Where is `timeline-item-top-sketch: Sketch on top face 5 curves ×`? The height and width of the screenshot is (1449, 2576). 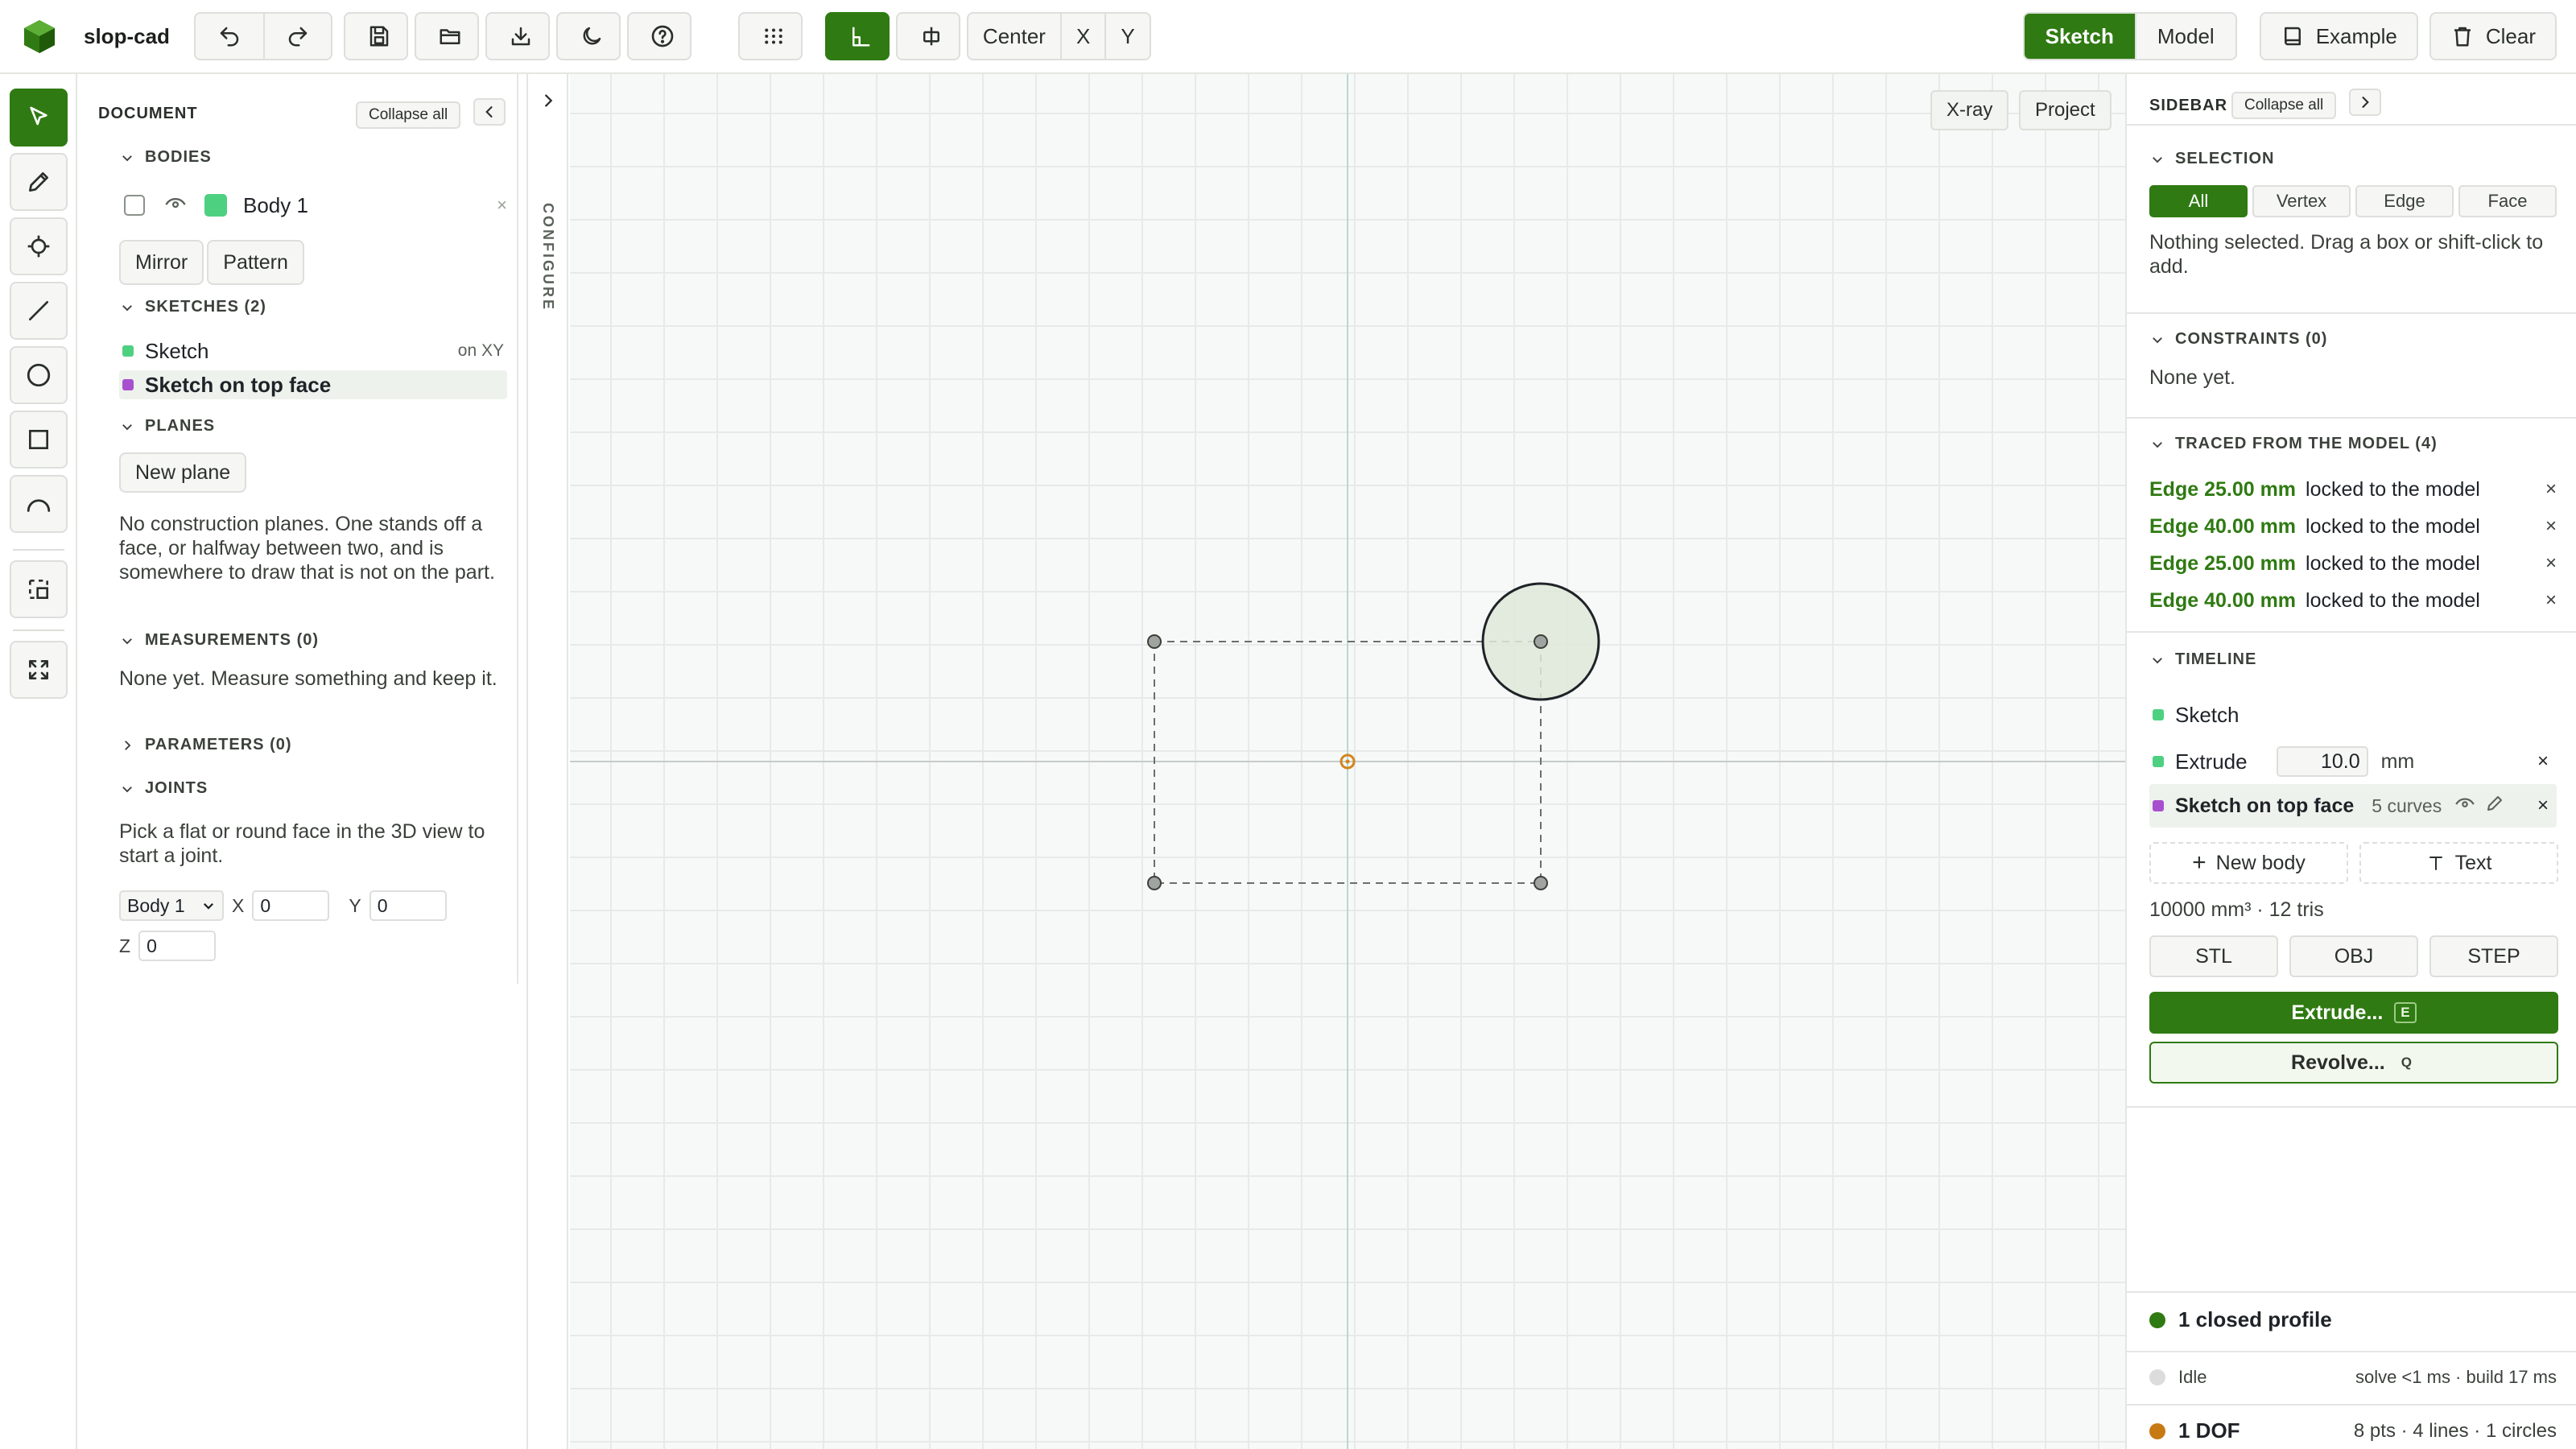 timeline-item-top-sketch: Sketch on top face 5 curves × is located at coordinates (2353, 806).